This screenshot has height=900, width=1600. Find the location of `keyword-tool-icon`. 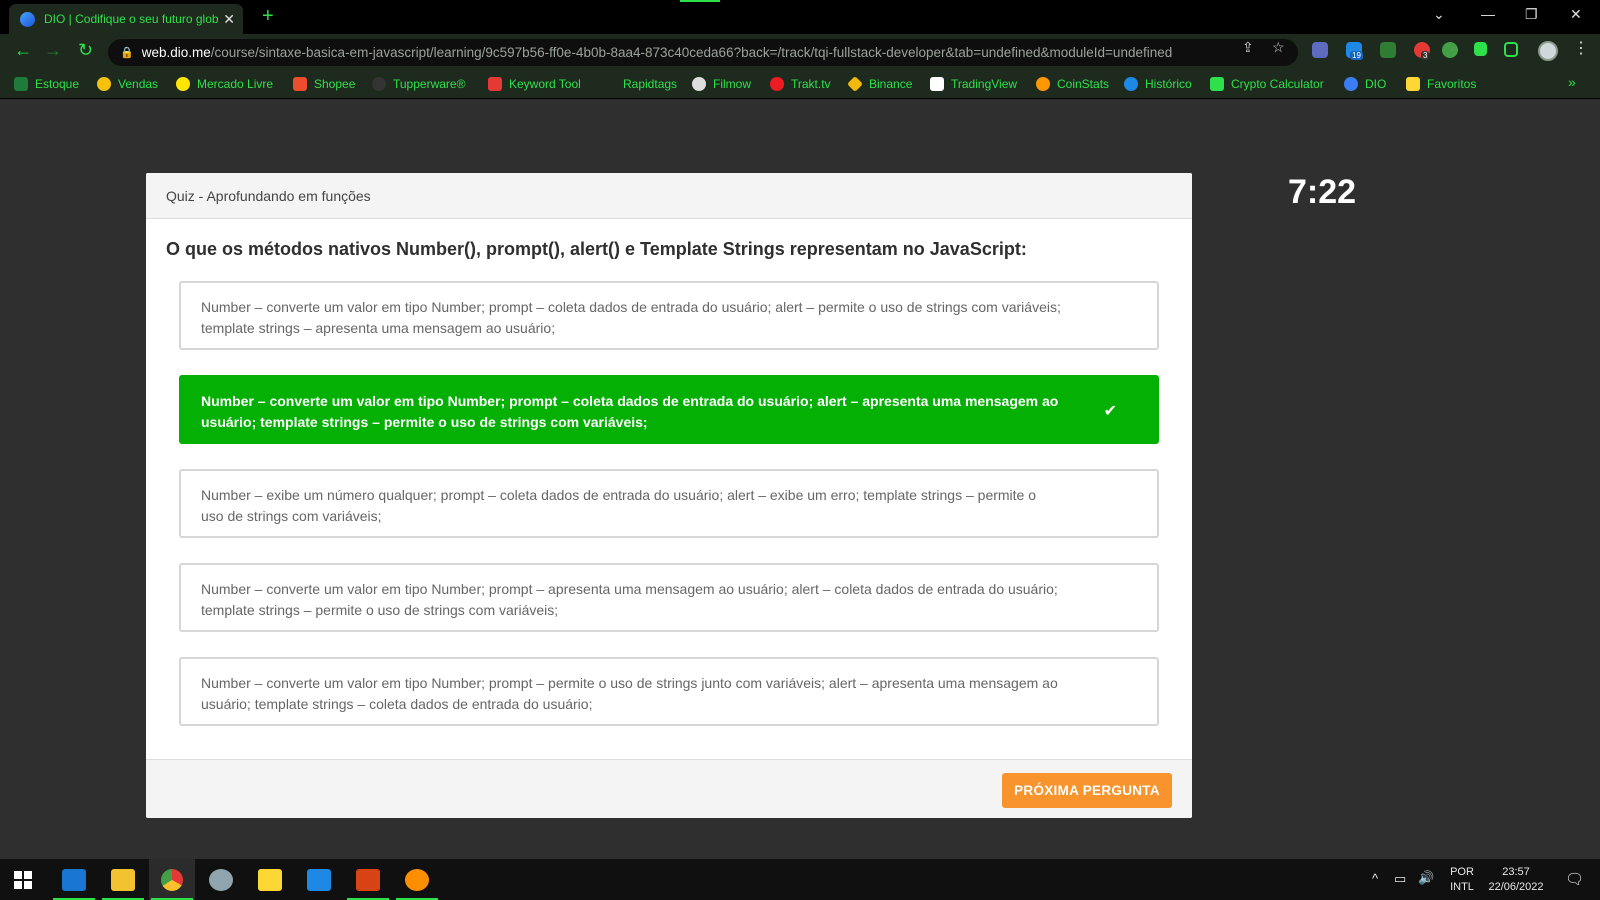

keyword-tool-icon is located at coordinates (495, 84).